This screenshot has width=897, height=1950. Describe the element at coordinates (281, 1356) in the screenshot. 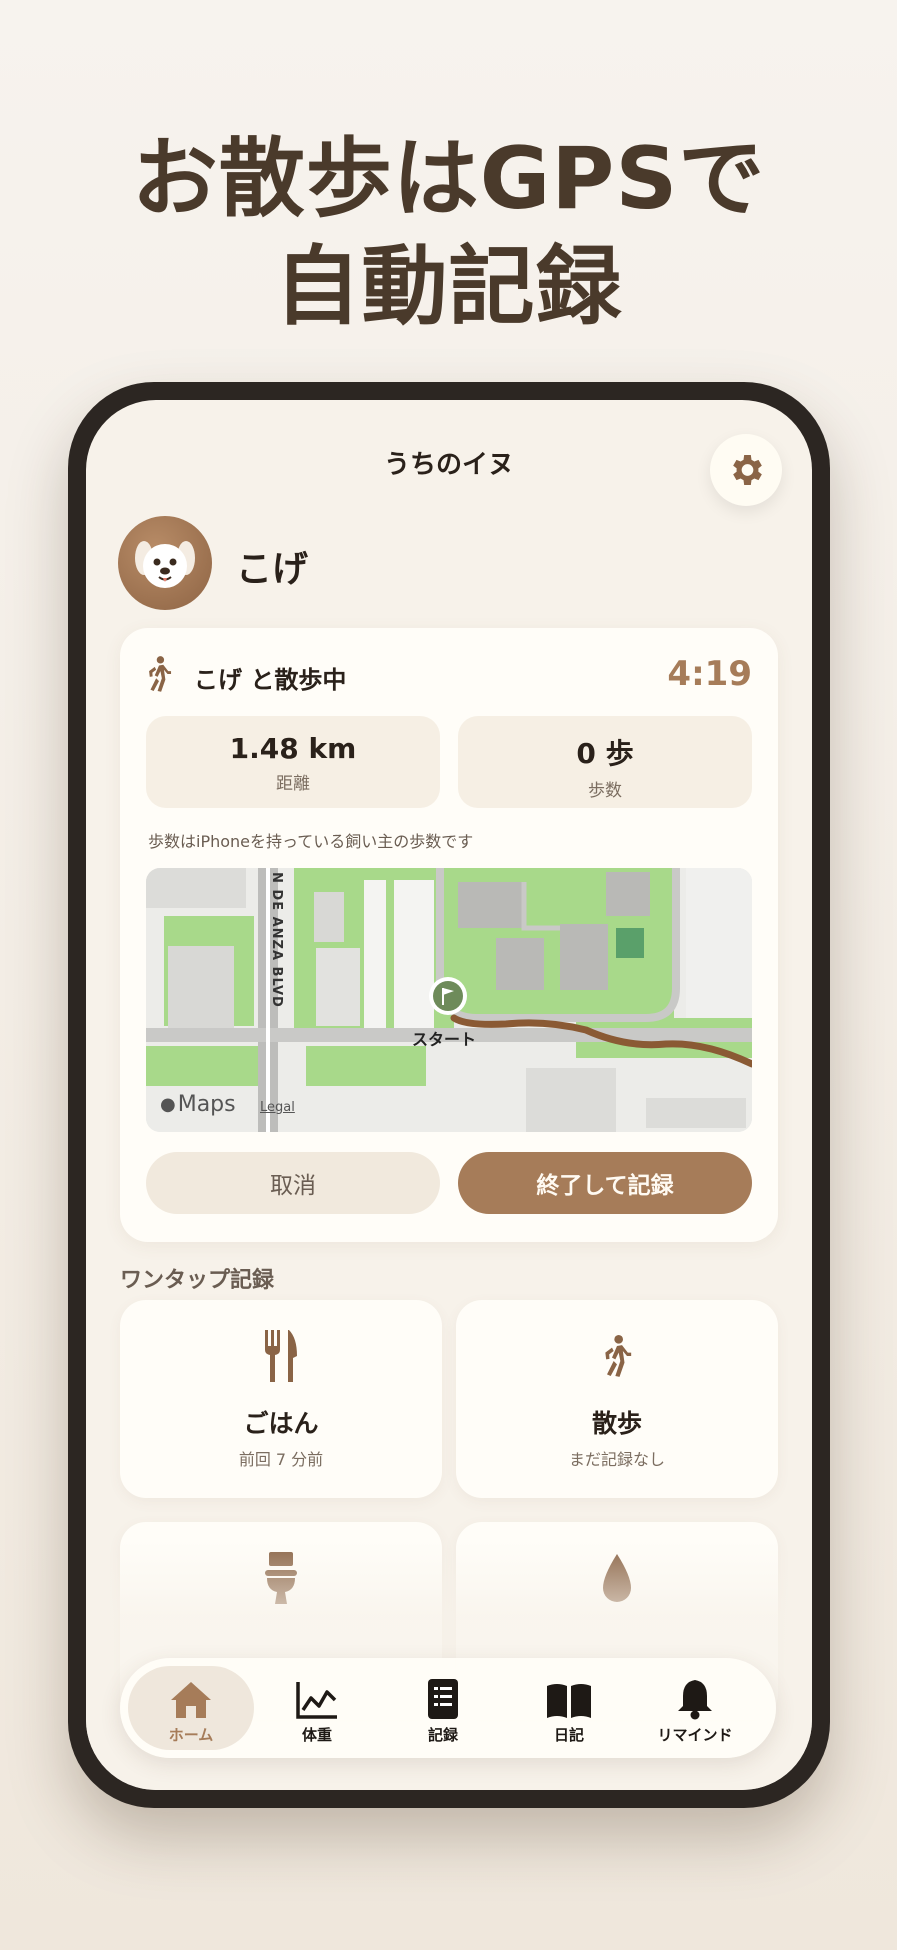

I see `fork-knife-icon` at that location.